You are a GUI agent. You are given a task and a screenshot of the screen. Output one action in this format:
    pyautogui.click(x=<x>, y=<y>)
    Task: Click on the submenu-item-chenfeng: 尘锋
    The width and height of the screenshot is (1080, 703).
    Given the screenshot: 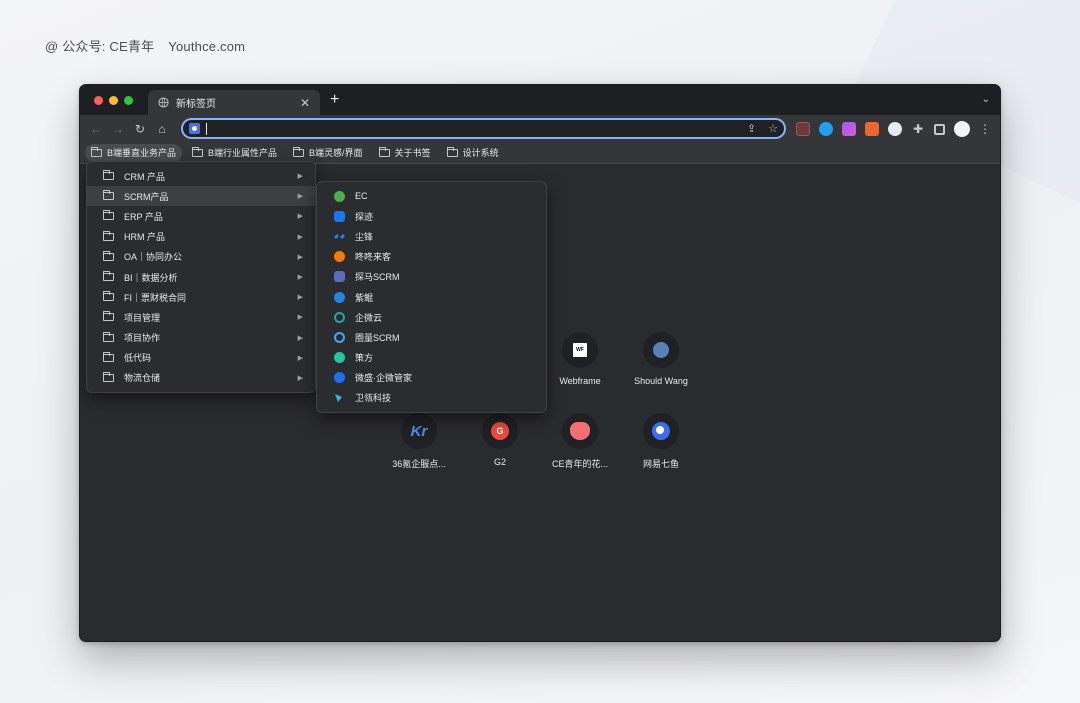 What is the action you would take?
    pyautogui.click(x=431, y=236)
    